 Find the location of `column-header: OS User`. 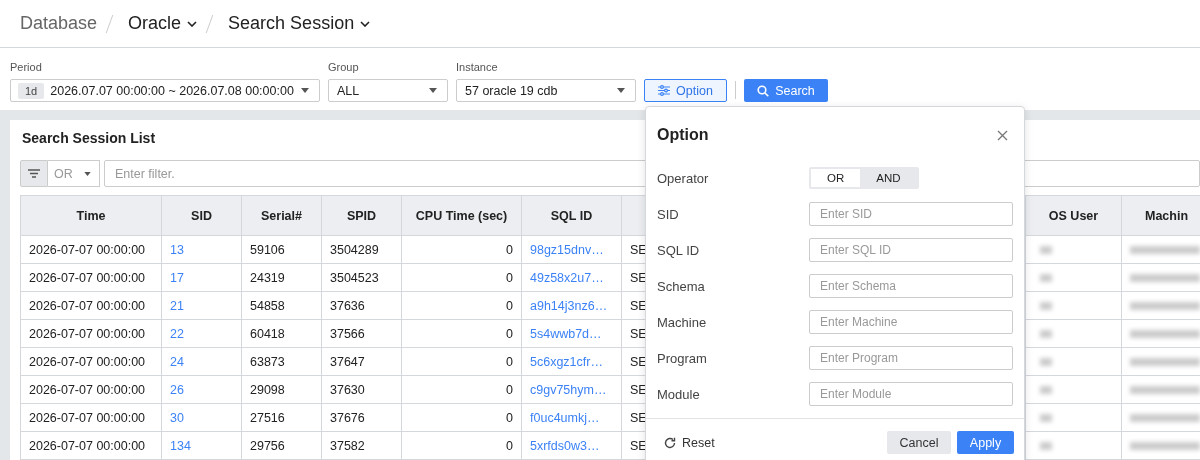

column-header: OS User is located at coordinates (1073, 215).